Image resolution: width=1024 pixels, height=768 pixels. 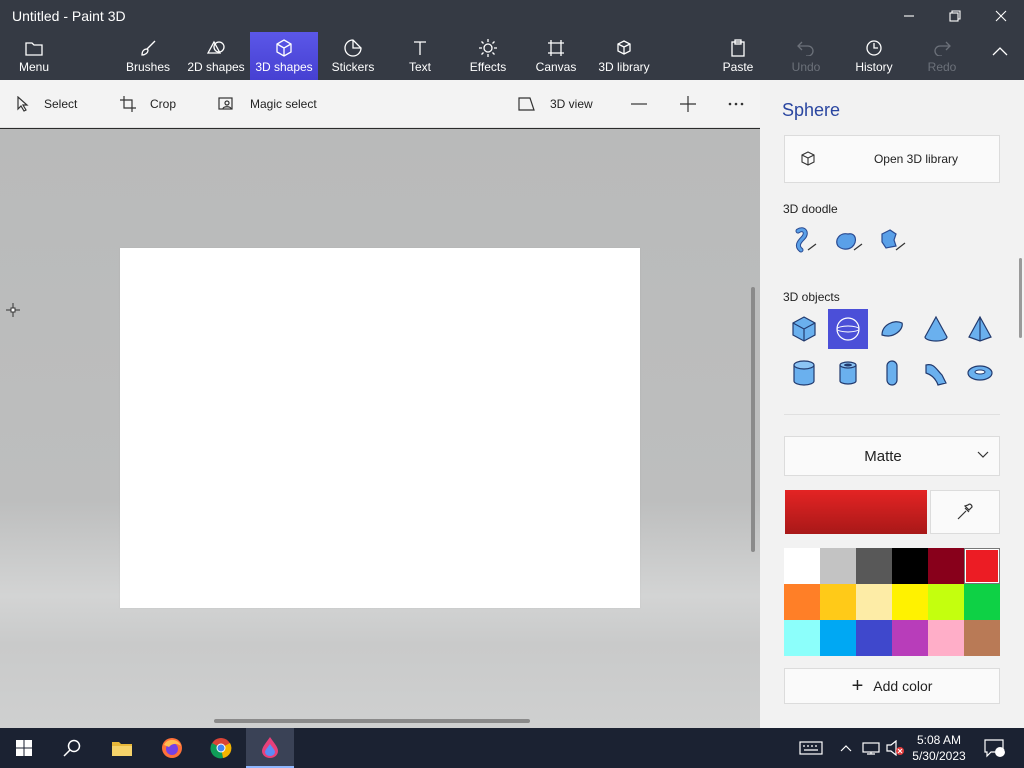 I want to click on move-cursor-icon, so click(x=13, y=310).